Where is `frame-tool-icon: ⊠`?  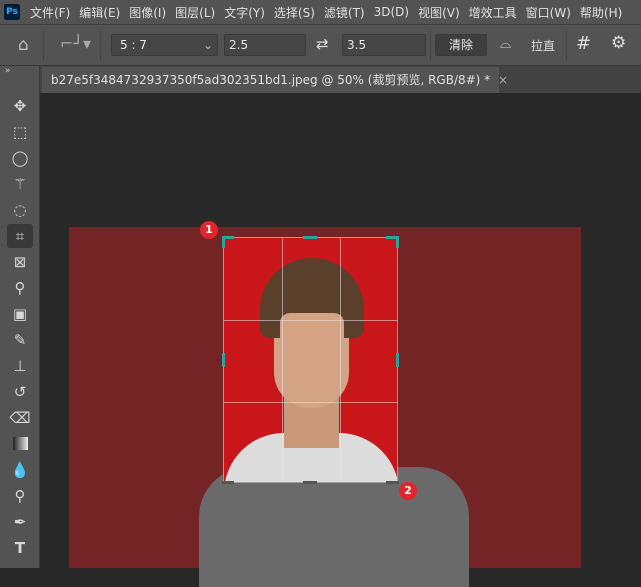
frame-tool-icon: ⊠ is located at coordinates (20, 262).